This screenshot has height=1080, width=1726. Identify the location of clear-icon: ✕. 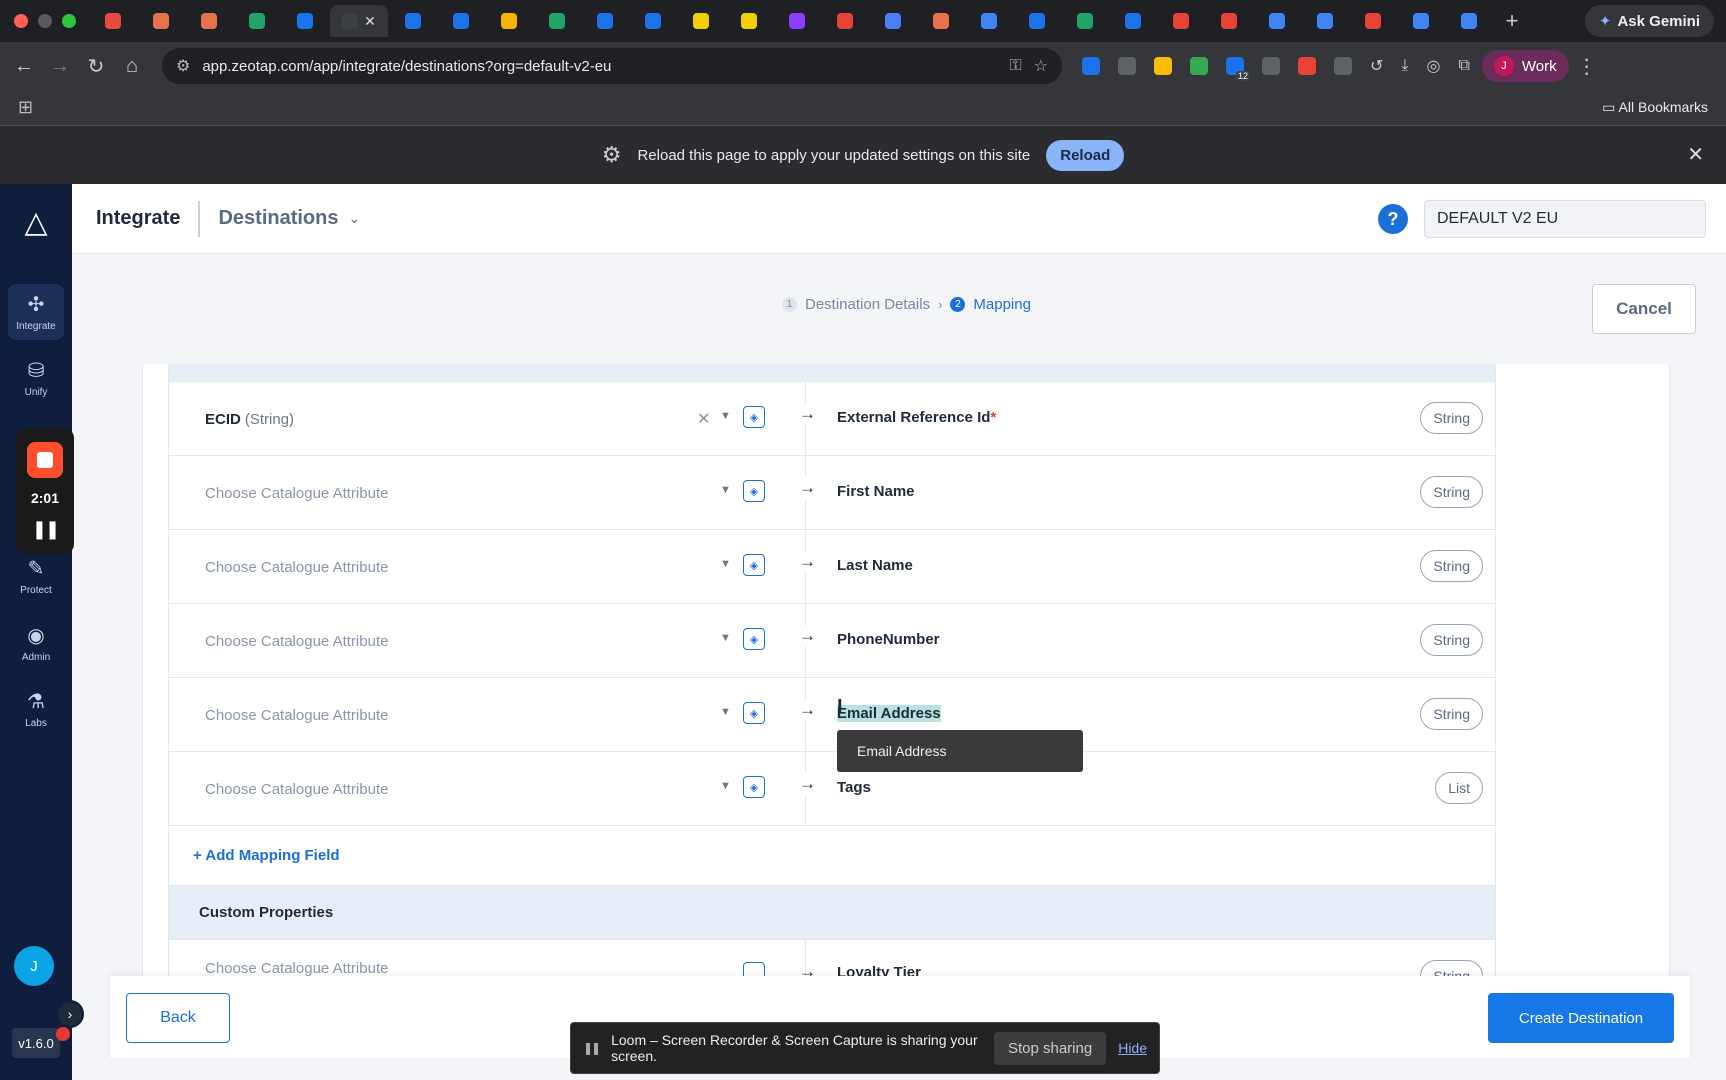
(703, 419).